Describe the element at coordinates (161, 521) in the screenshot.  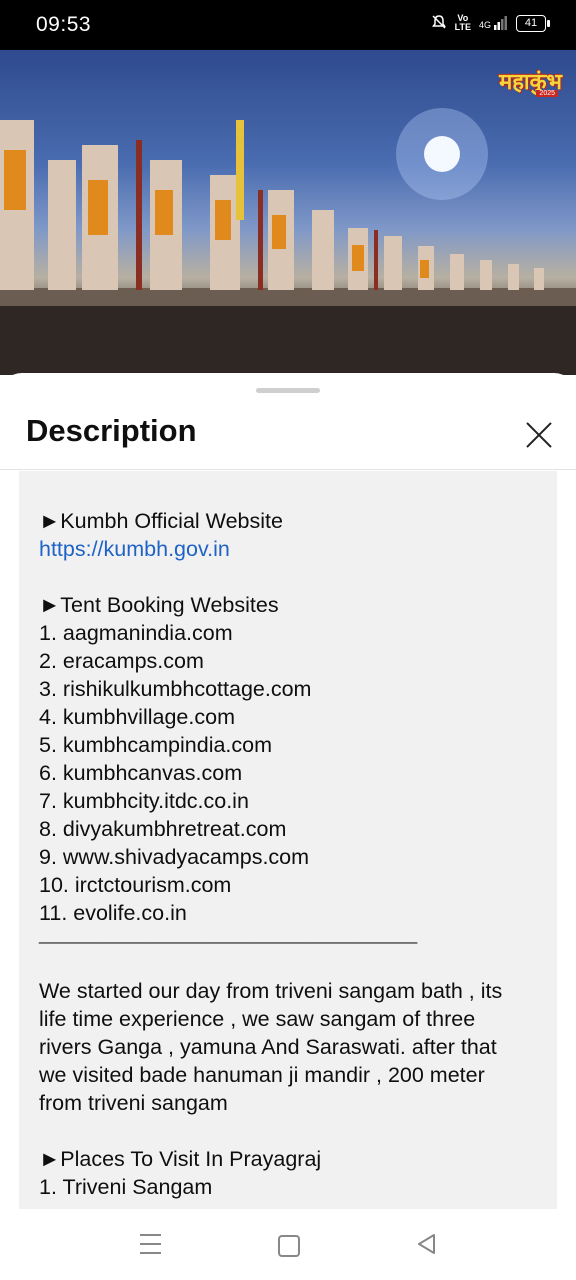
I see `official-website-header: ►Kumbh Official Website` at that location.